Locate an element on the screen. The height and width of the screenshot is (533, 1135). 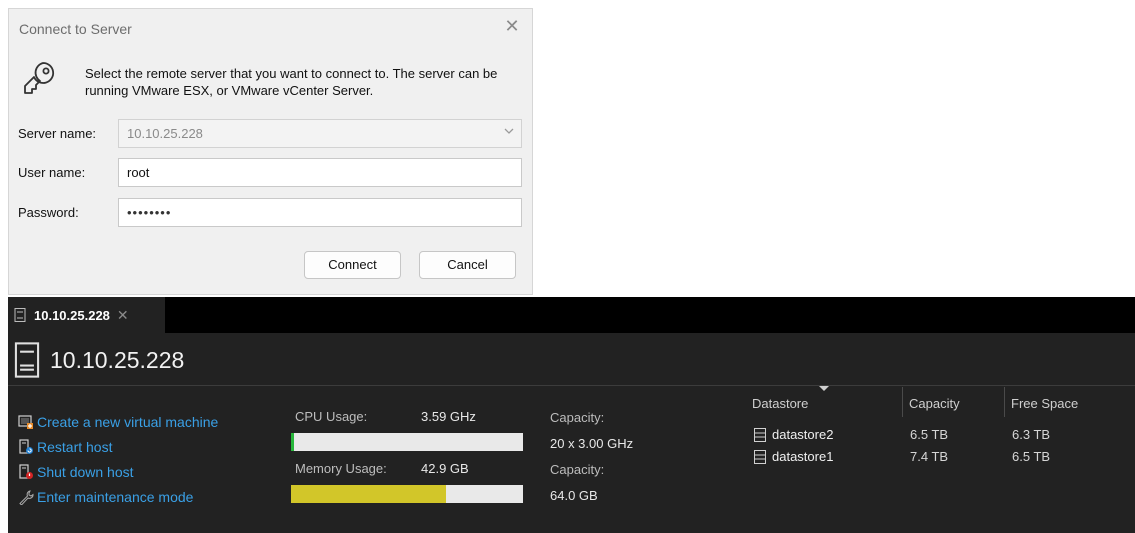
server-name-value: 10.10.25.228 is located at coordinates (165, 133).